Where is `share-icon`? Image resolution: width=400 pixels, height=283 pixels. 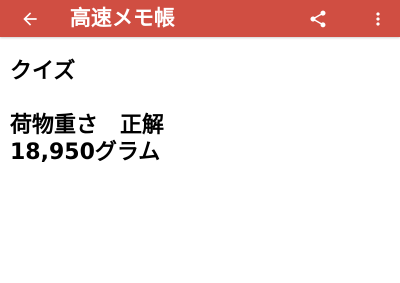 share-icon is located at coordinates (318, 18).